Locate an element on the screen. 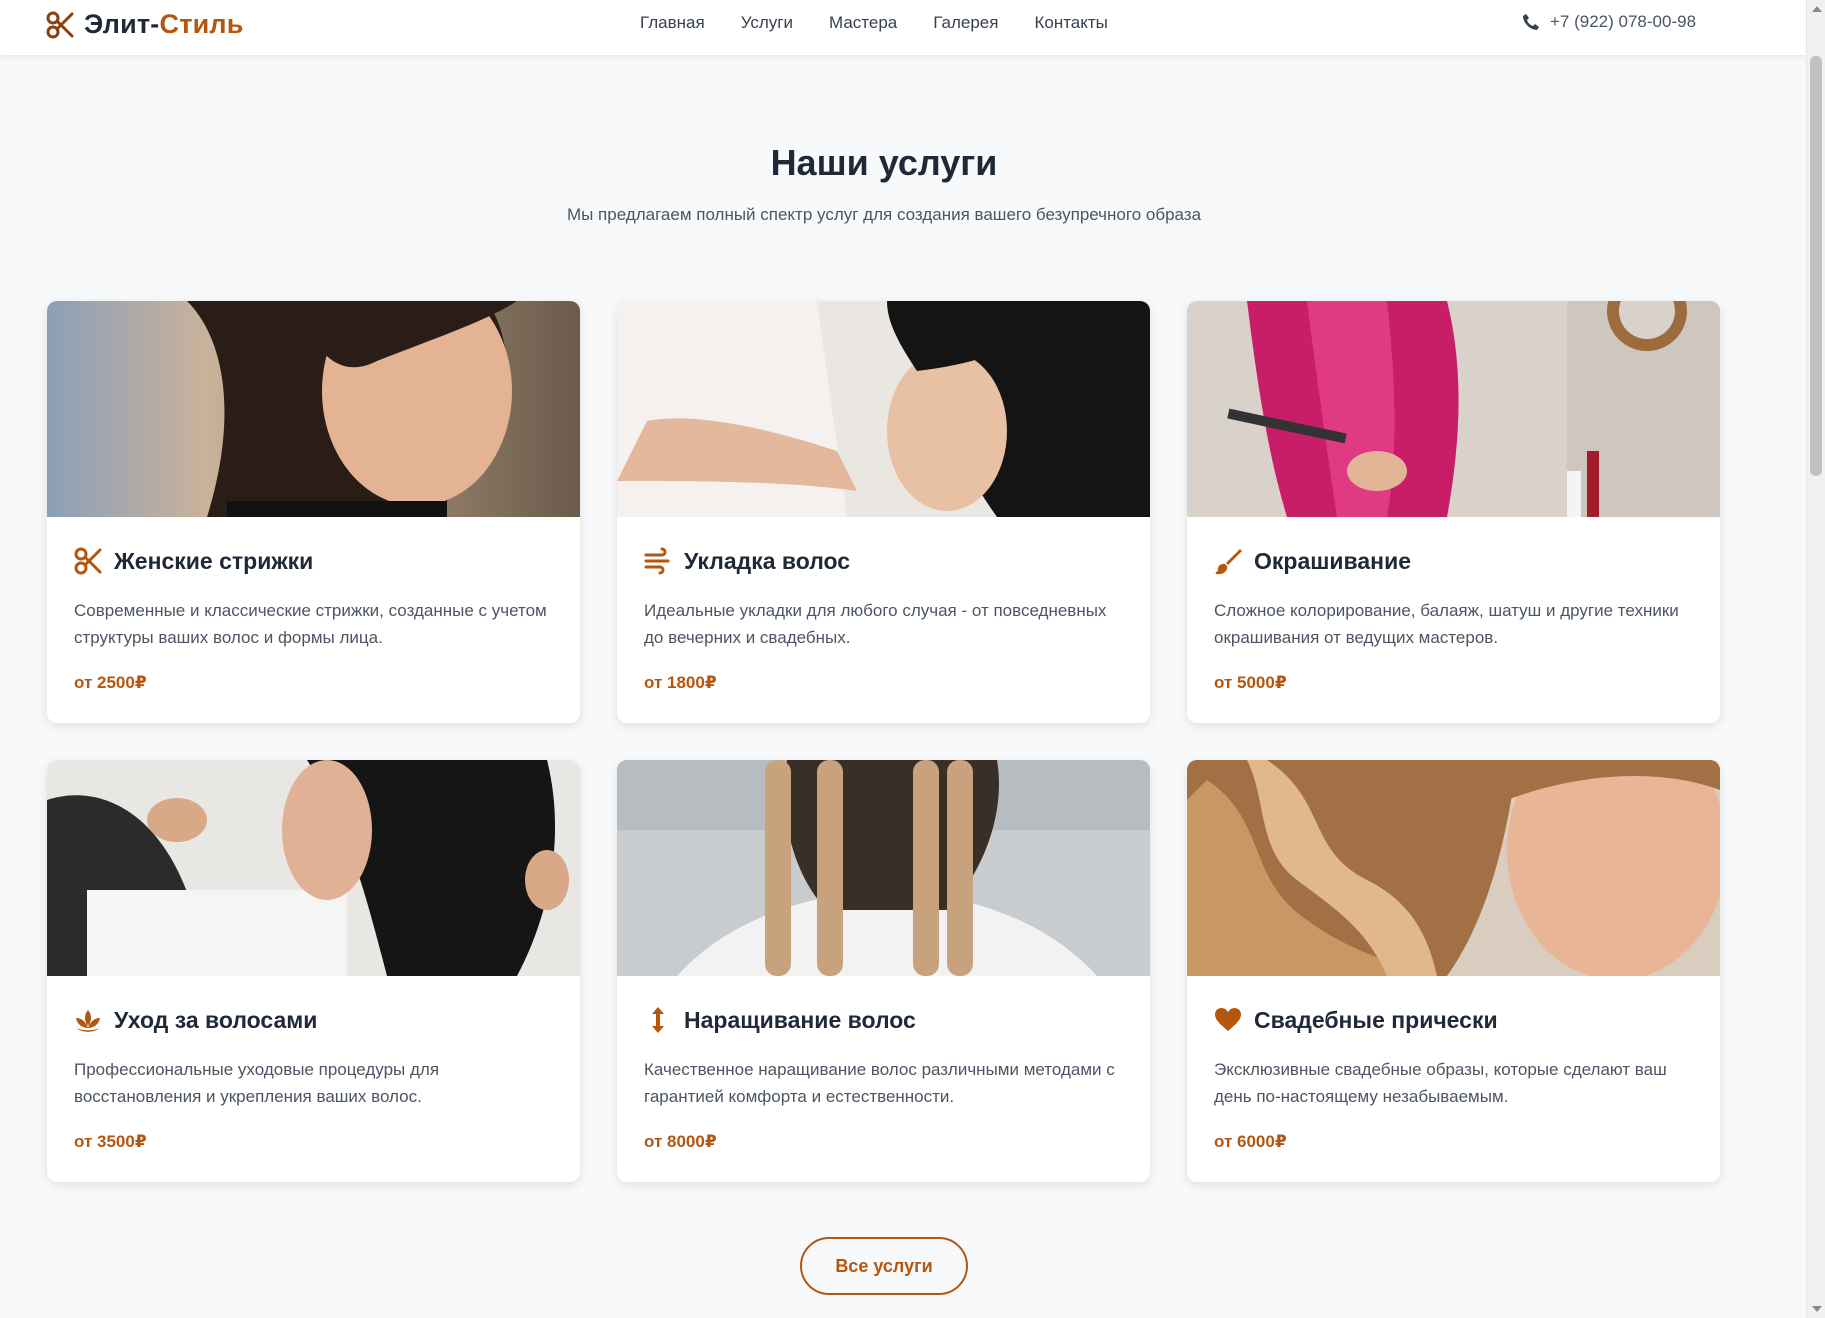 This screenshot has height=1318, width=1825. phone-icon is located at coordinates (1531, 22).